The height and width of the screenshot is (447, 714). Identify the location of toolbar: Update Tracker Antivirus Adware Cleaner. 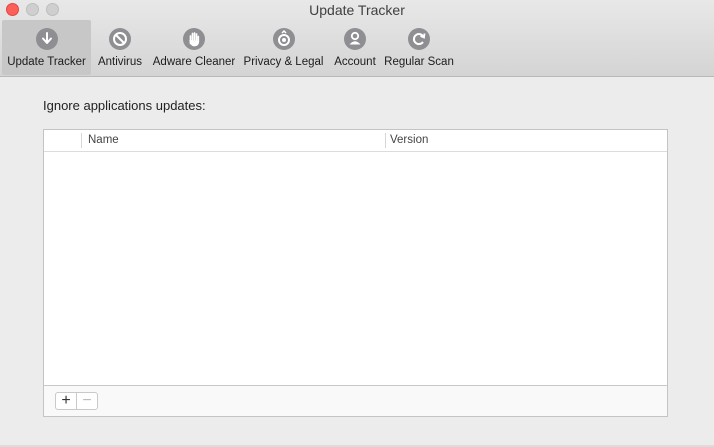
(229, 47).